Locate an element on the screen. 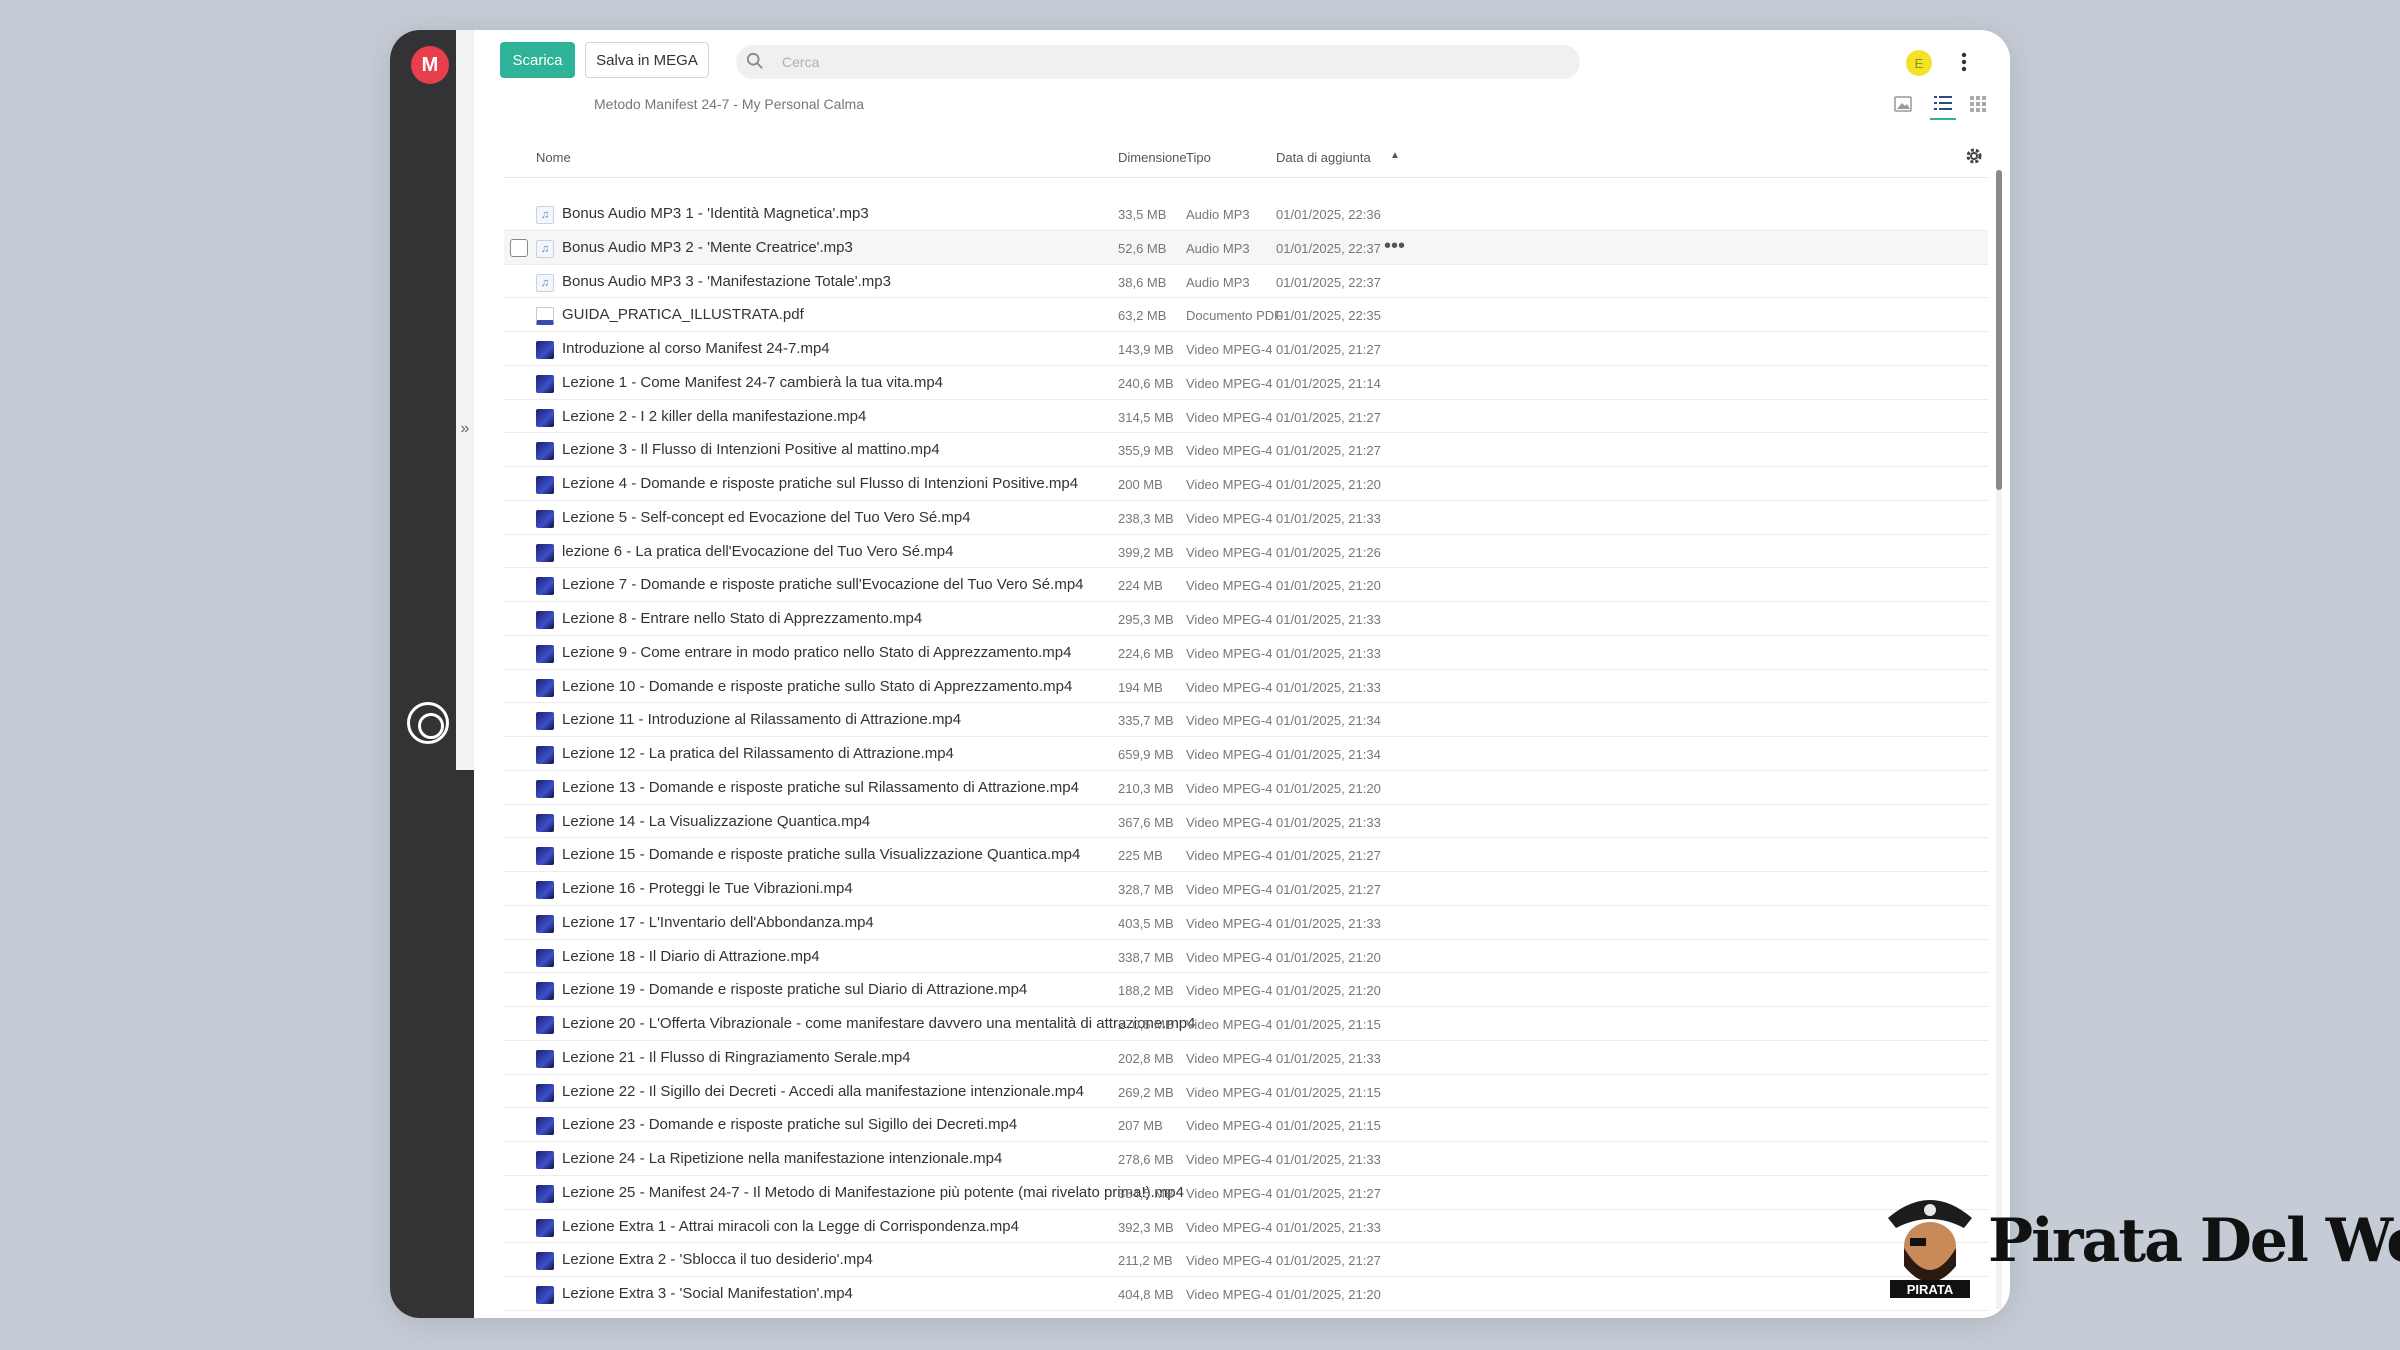  column-type-header: Tipo is located at coordinates (1198, 157).